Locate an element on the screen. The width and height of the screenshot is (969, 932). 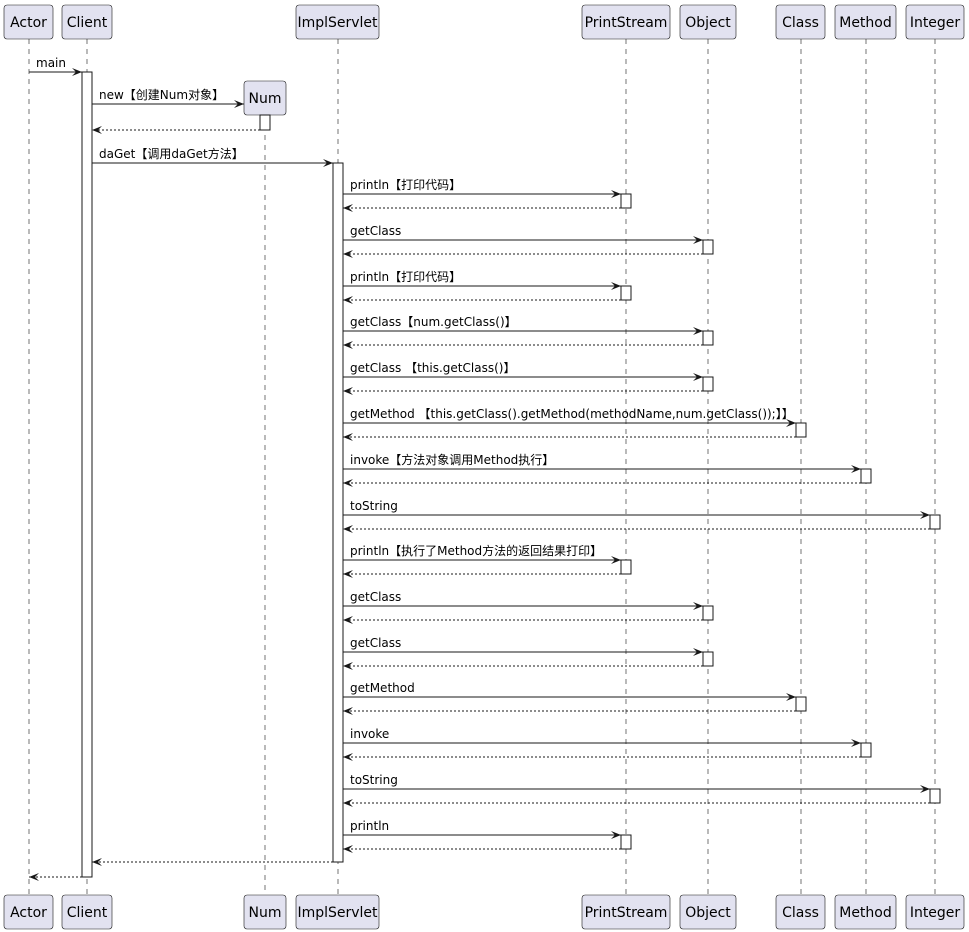
participant-label-bottom: PrintStream is located at coordinates (626, 913).